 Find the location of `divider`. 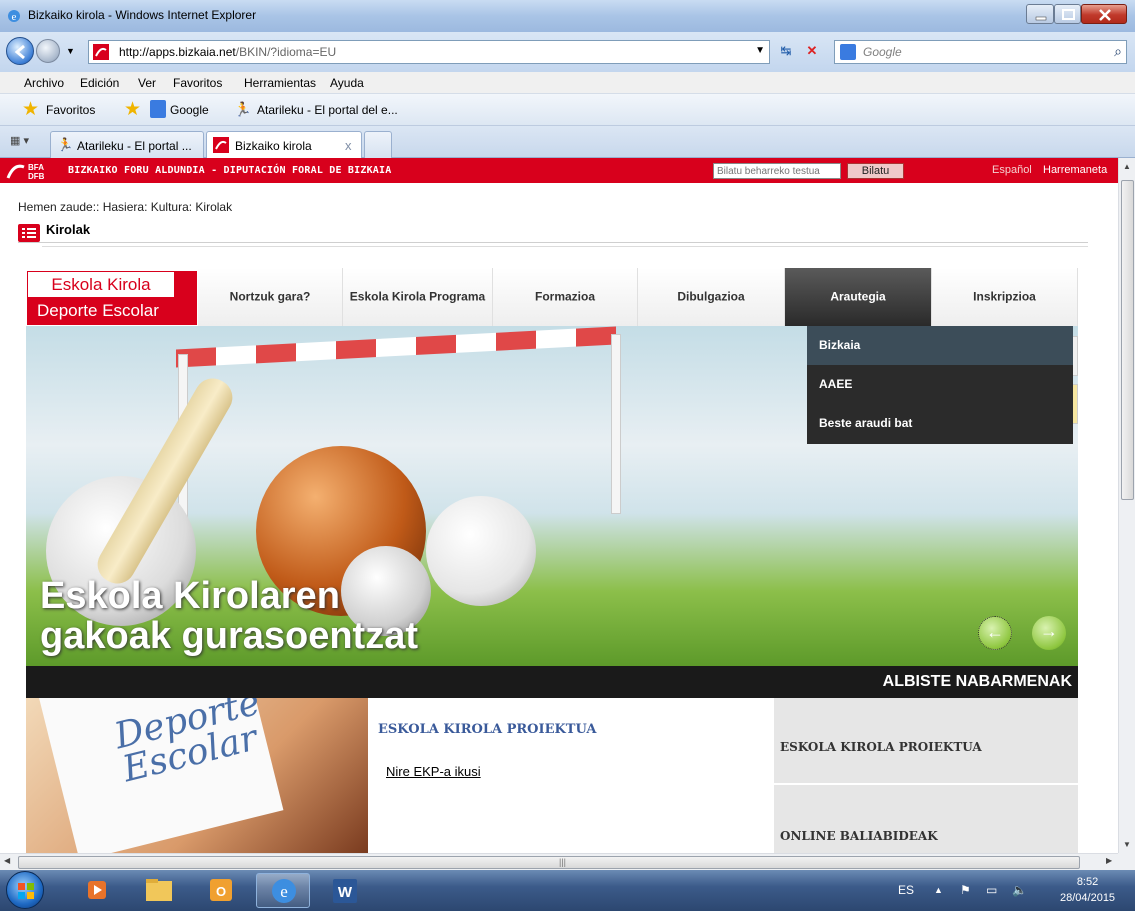

divider is located at coordinates (553, 242).